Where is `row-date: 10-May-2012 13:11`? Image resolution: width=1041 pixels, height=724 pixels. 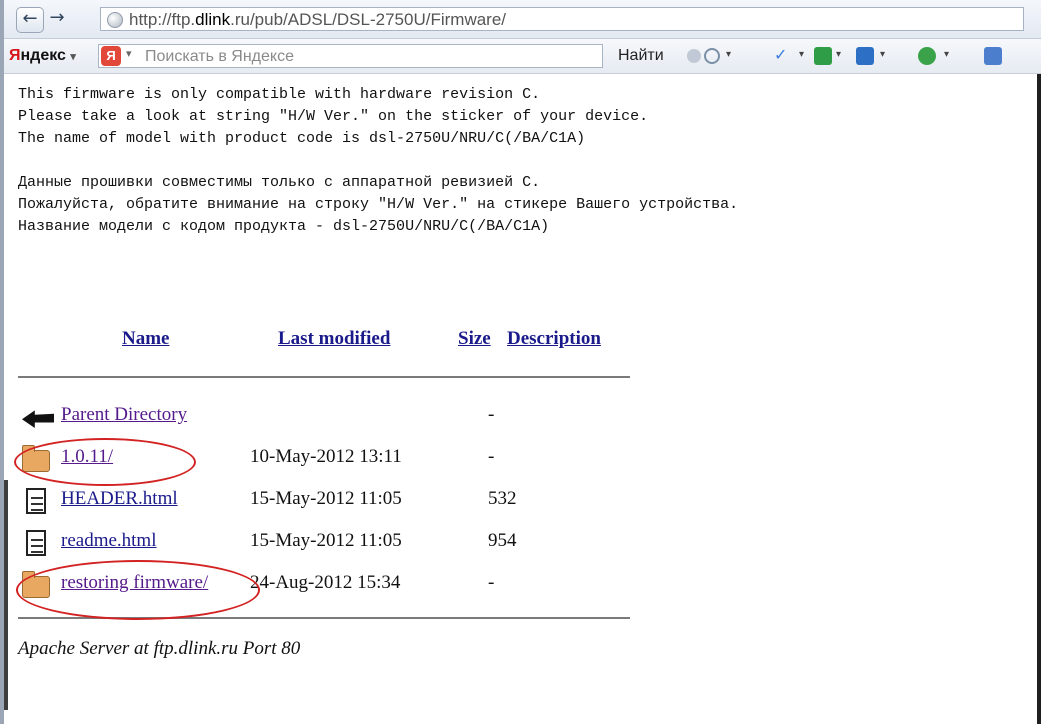
row-date: 10-May-2012 13:11 is located at coordinates (326, 456).